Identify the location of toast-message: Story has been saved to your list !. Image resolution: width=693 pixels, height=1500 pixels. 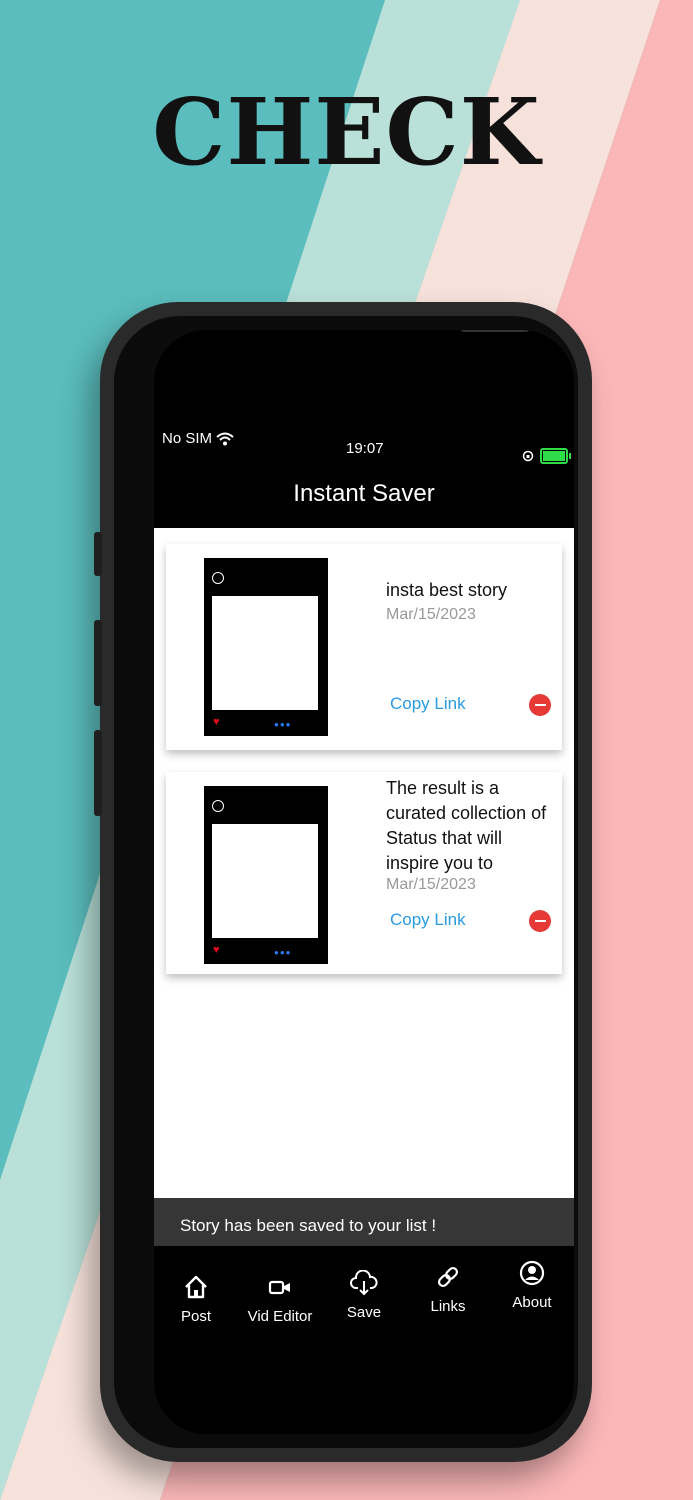
(308, 1225).